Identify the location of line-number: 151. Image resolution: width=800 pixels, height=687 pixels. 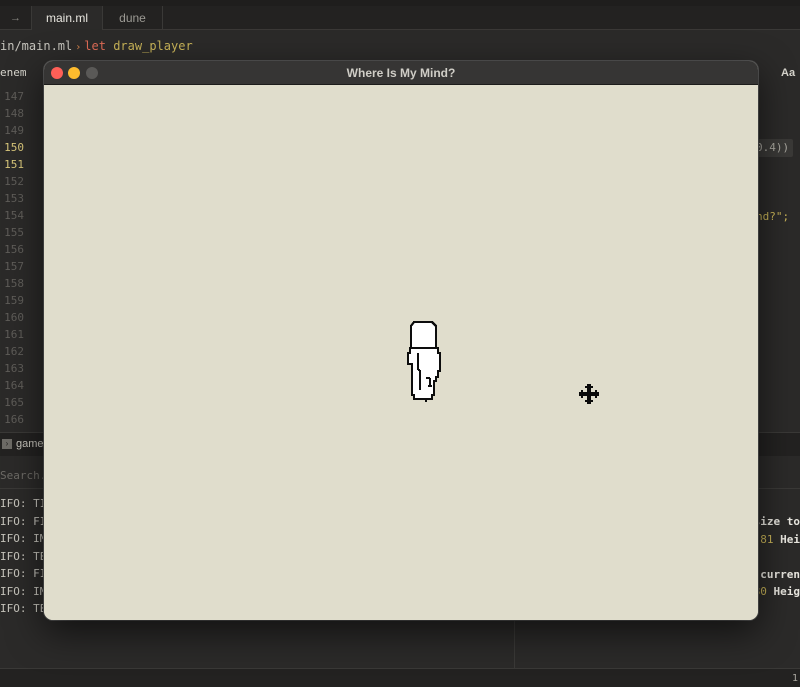
(14, 164).